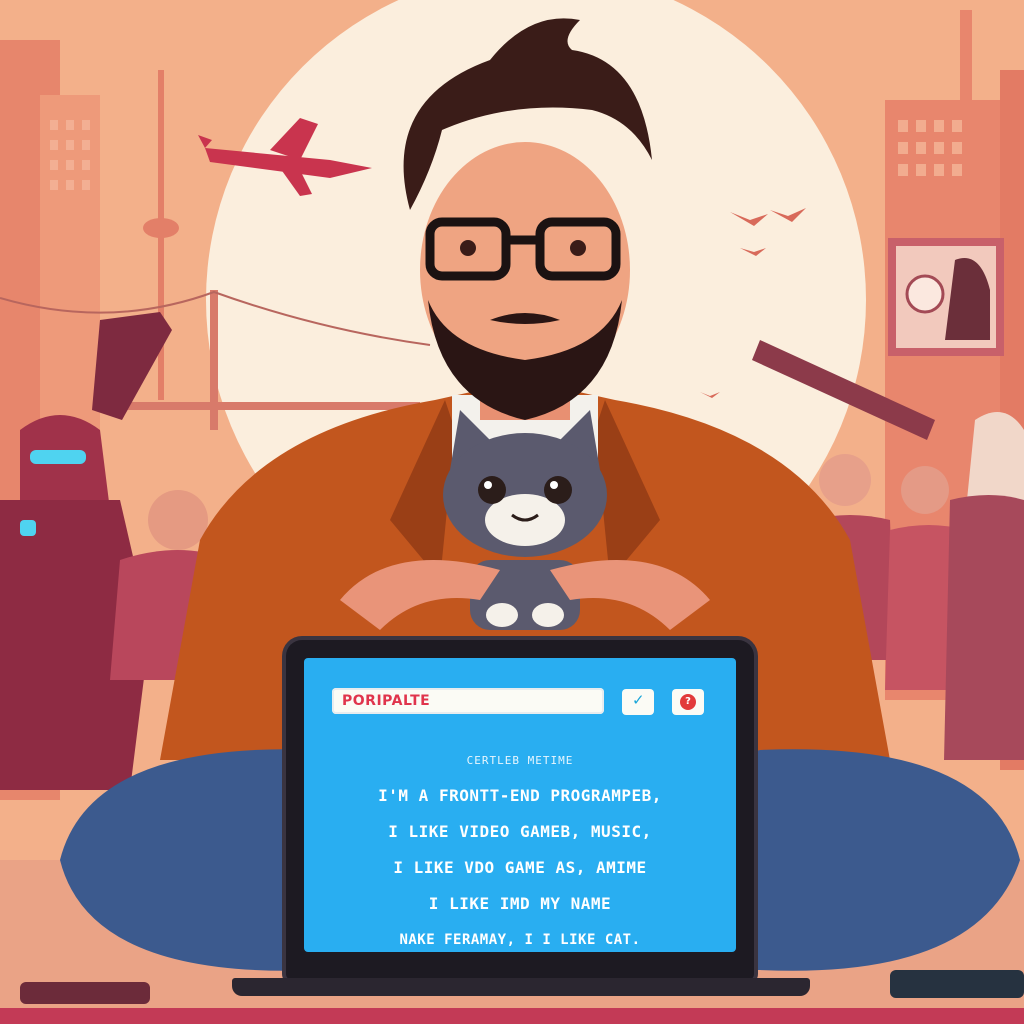  I want to click on screen-line: NAKE FERAMAY, I I LIKE CAT., so click(520, 940).